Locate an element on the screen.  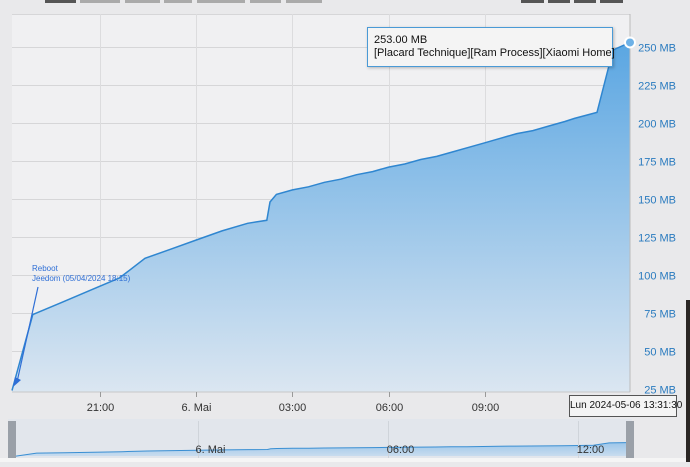
annotation-line-1: Reboot is located at coordinates (45, 268).